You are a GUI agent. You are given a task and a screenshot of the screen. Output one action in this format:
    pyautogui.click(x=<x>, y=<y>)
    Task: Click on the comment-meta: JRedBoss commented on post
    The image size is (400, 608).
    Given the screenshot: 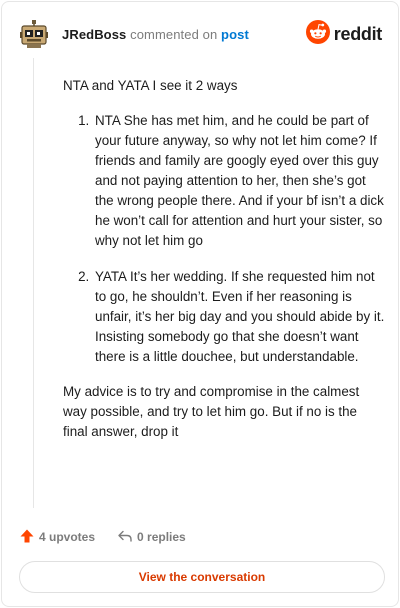 What is the action you would take?
    pyautogui.click(x=155, y=34)
    